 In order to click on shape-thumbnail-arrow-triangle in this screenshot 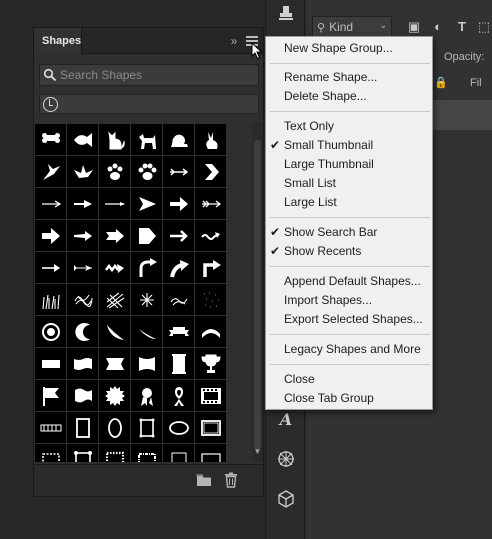, I will do `click(146, 203)`.